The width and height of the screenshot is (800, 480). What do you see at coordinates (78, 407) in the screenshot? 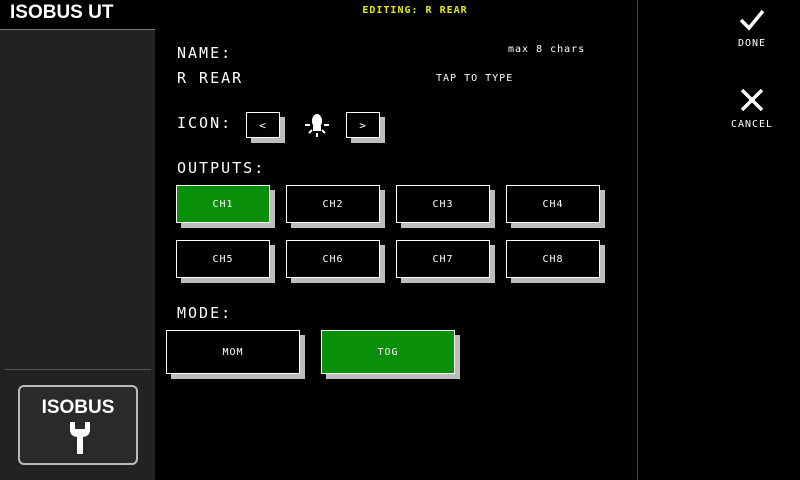
I see `isobus-button-label: ISOBUS` at bounding box center [78, 407].